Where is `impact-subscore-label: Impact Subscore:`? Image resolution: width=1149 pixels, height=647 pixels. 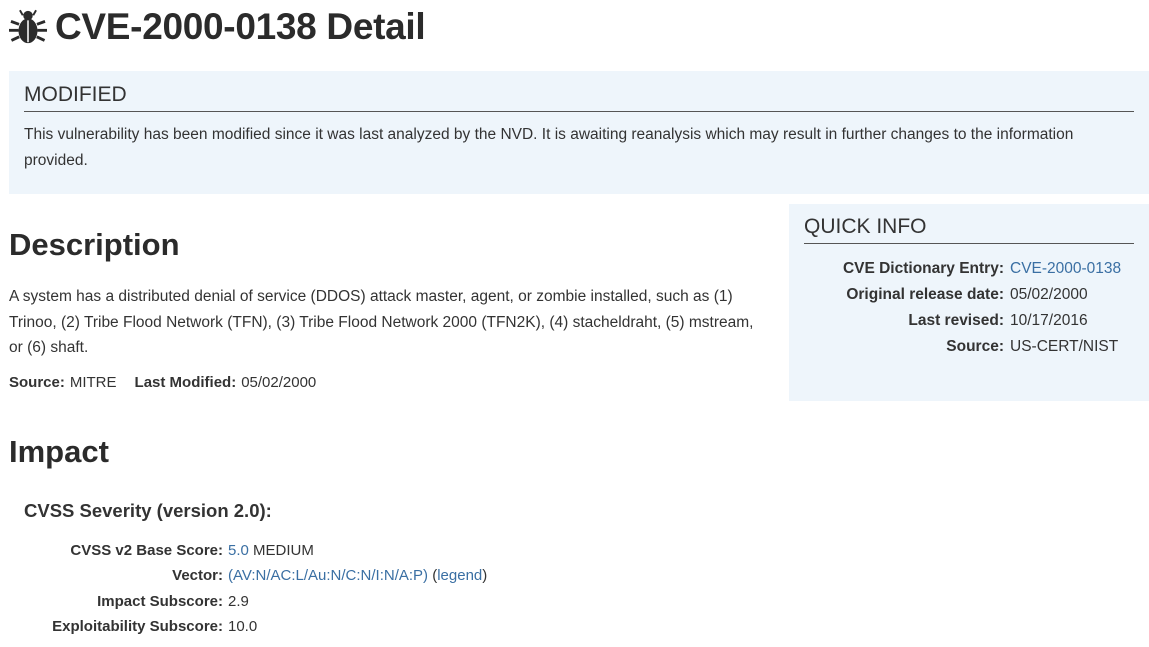 impact-subscore-label: Impact Subscore: is located at coordinates (160, 601).